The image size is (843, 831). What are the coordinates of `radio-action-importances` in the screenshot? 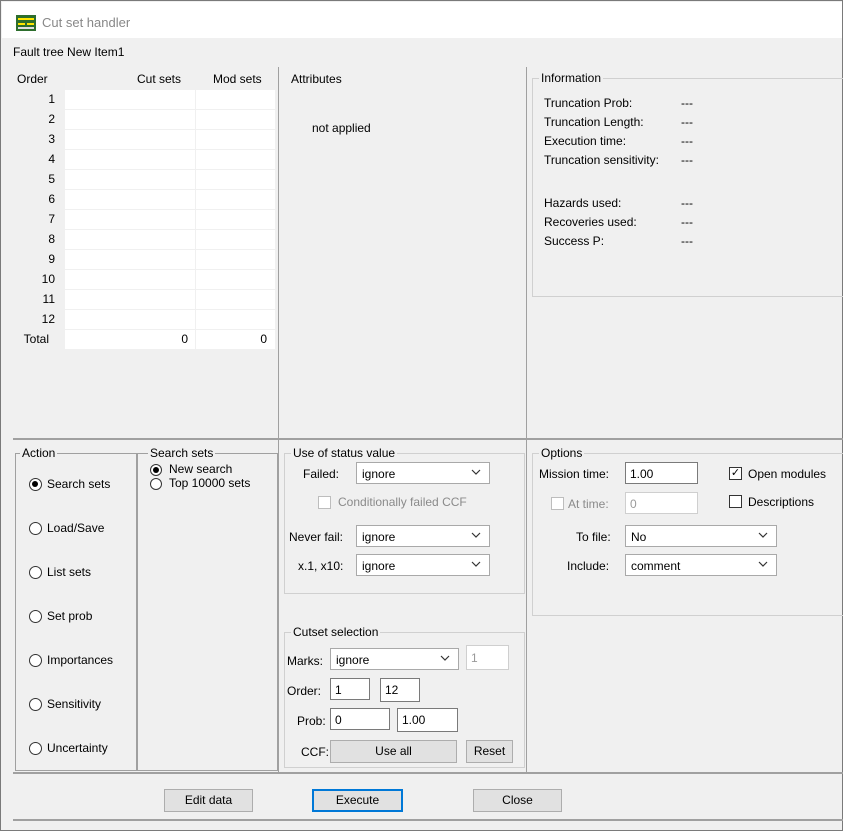 It's located at (35, 660).